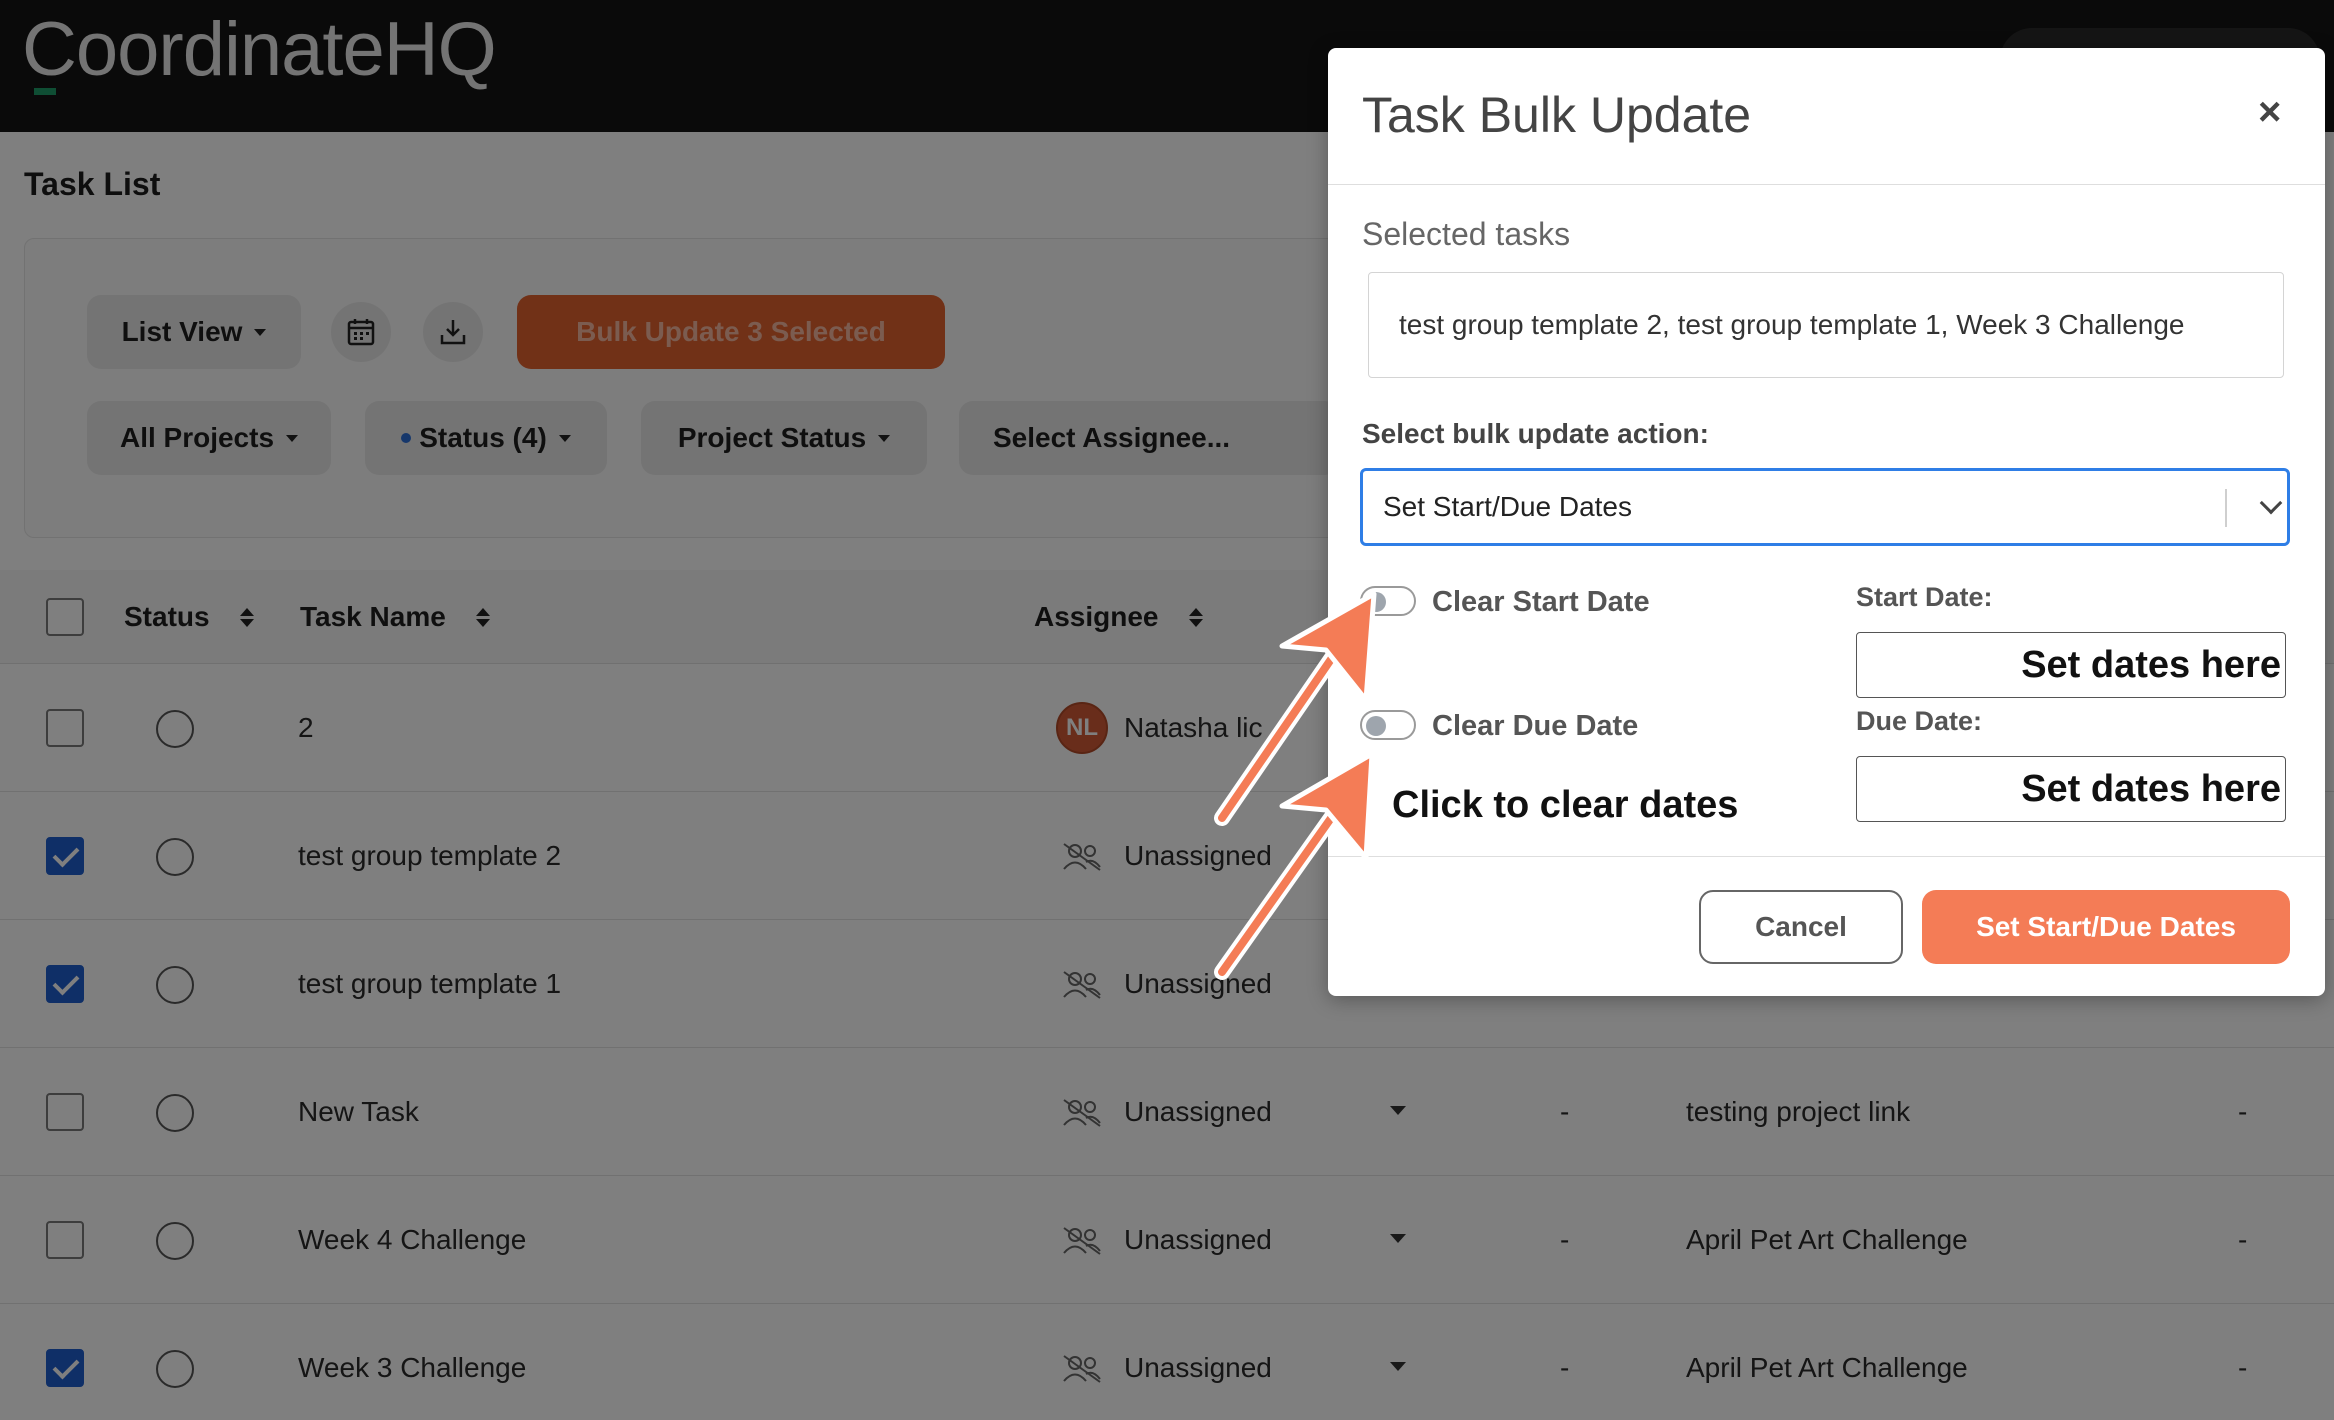 The width and height of the screenshot is (2334, 1420). What do you see at coordinates (2226, 508) in the screenshot?
I see `select-separator` at bounding box center [2226, 508].